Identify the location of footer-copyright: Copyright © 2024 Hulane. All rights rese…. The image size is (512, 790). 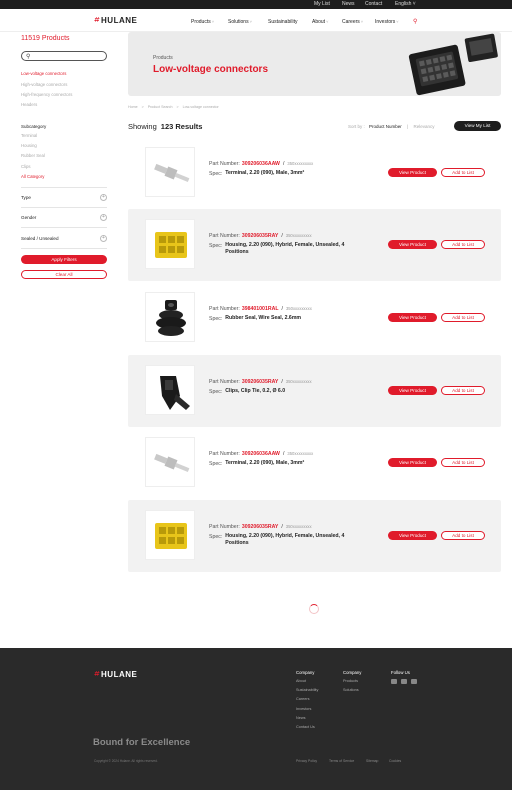
(126, 761).